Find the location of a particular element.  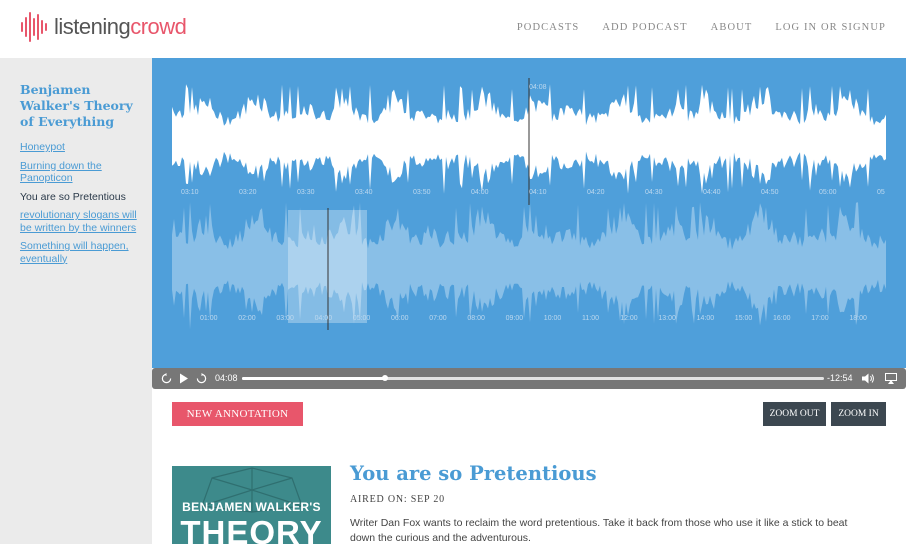

progress-bar is located at coordinates (533, 378).